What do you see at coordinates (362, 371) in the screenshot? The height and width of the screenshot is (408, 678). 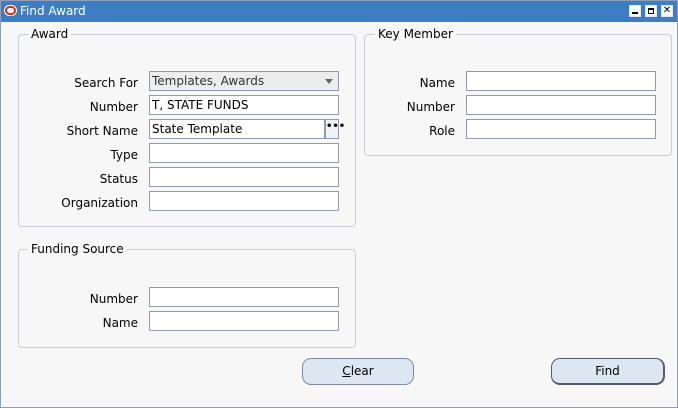 I see `clear-button-label: lear` at bounding box center [362, 371].